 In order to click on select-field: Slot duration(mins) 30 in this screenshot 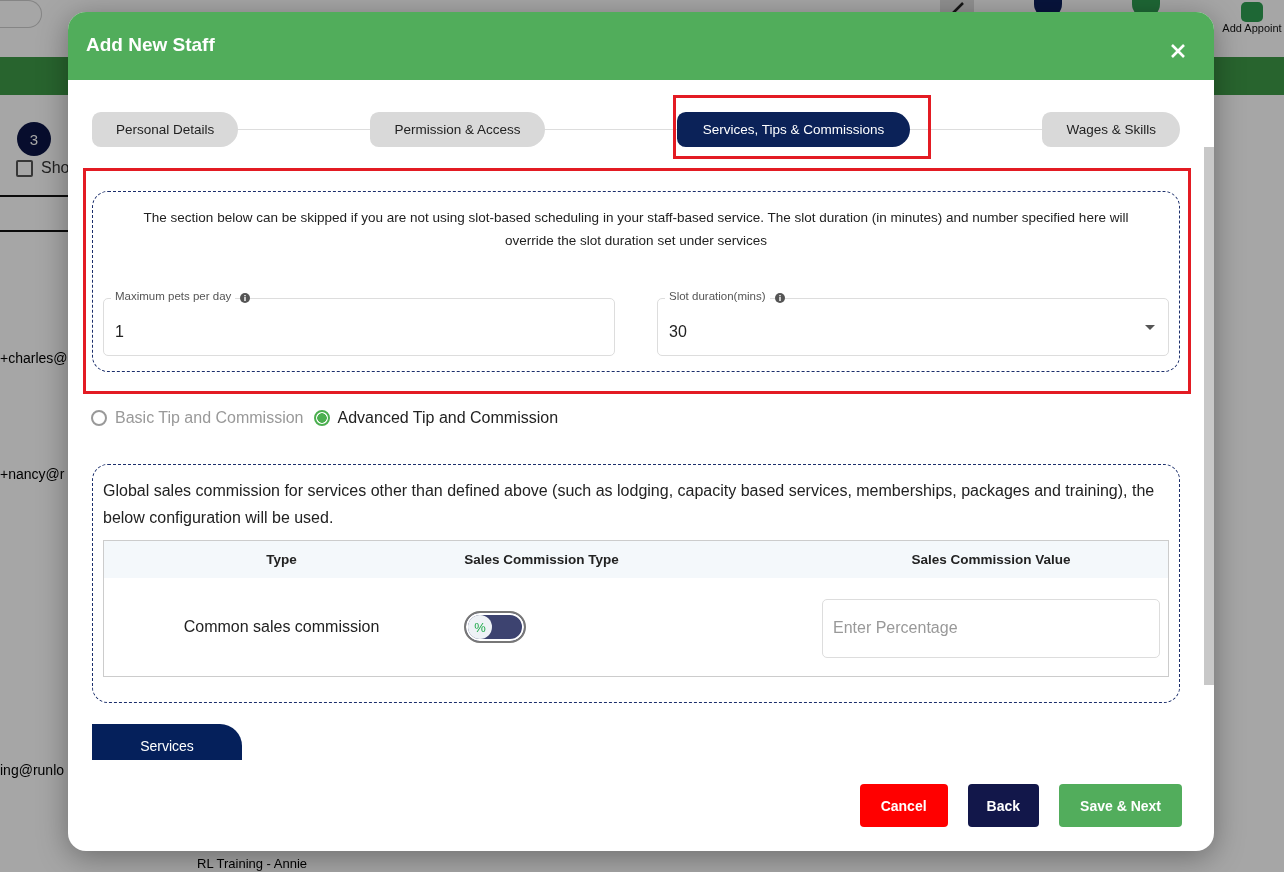, I will do `click(913, 323)`.